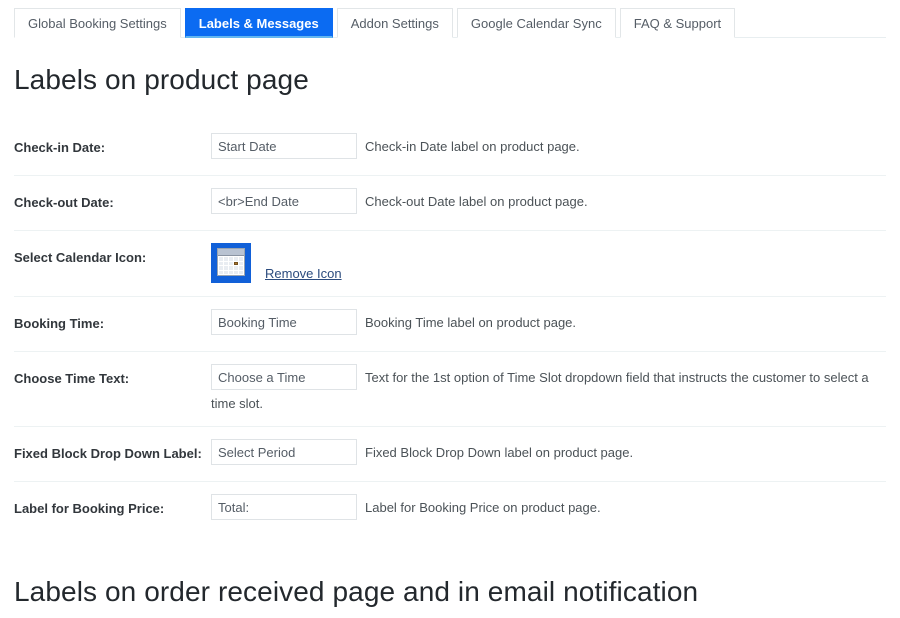 The width and height of the screenshot is (900, 618). What do you see at coordinates (284, 322) in the screenshot?
I see `booking-time-input` at bounding box center [284, 322].